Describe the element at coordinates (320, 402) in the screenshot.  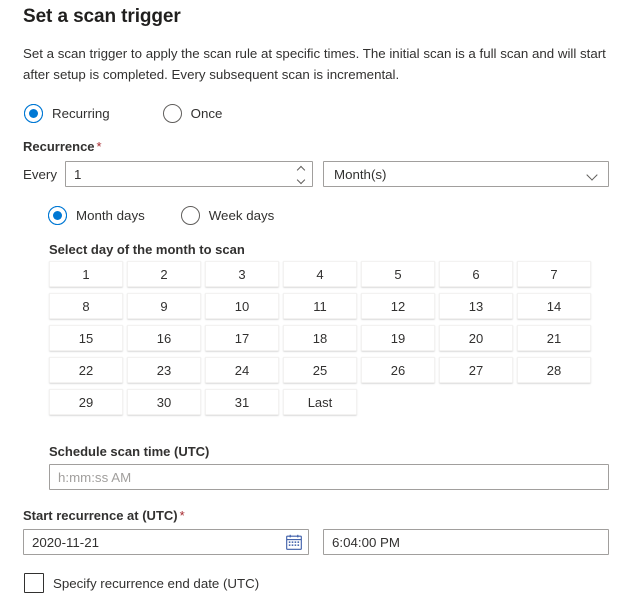
I see `day-cell: Last` at that location.